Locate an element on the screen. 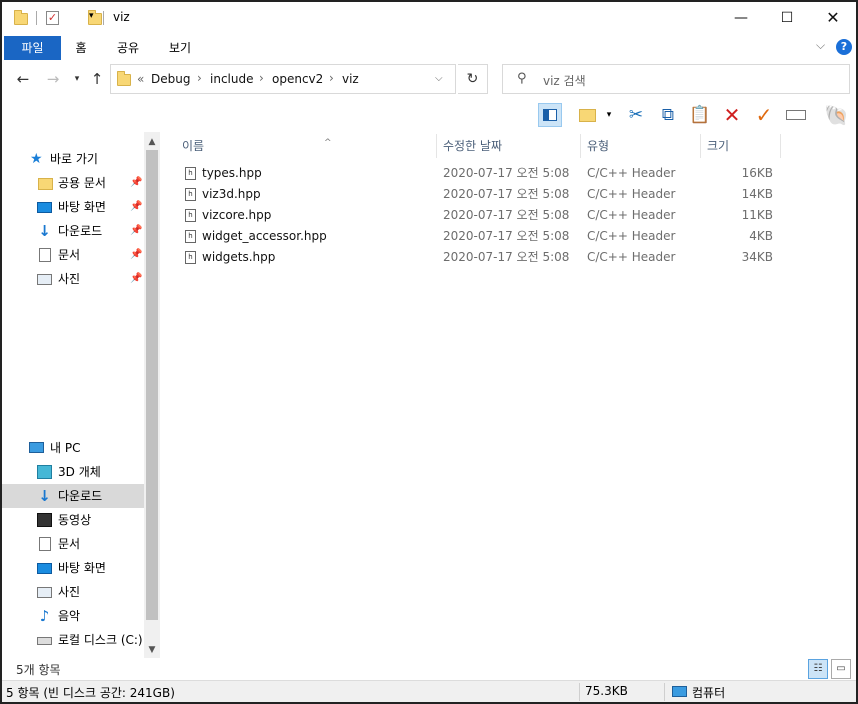 The width and height of the screenshot is (858, 704). breadcrumb-include: include is located at coordinates (231, 79).